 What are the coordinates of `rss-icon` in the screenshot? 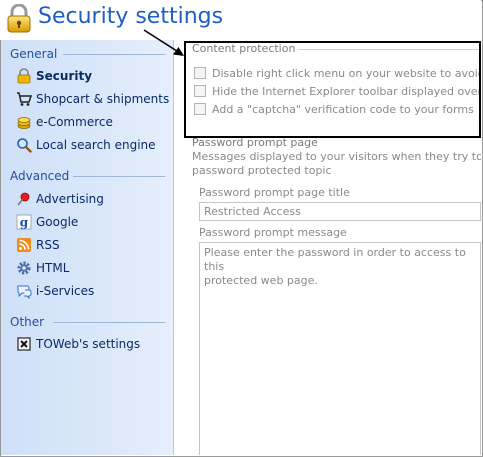 It's located at (24, 245).